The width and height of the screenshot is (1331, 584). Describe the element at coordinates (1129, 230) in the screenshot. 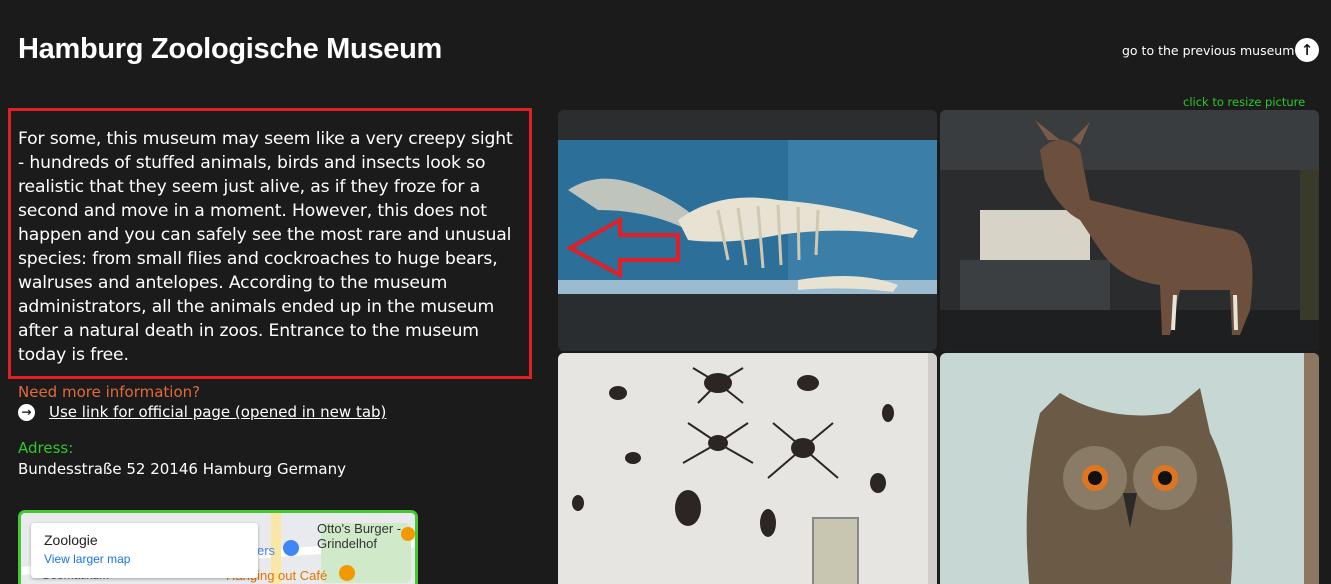

I see `okapi-photo` at that location.